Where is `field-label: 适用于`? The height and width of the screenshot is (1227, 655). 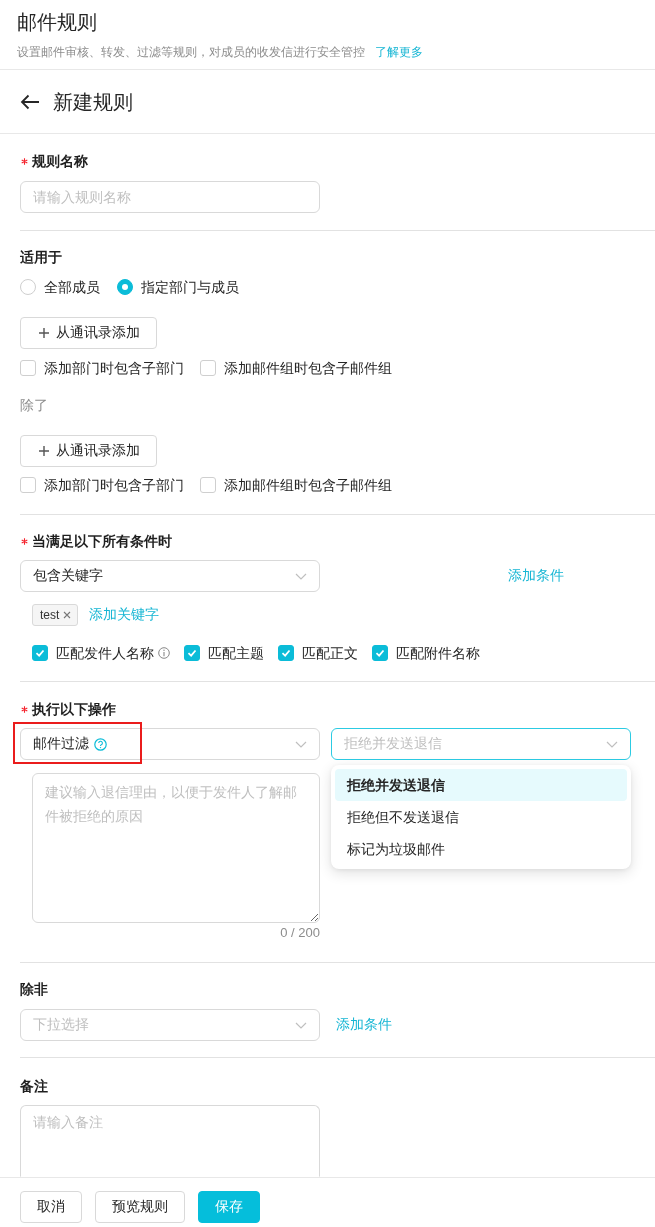
field-label: 适用于 is located at coordinates (41, 257).